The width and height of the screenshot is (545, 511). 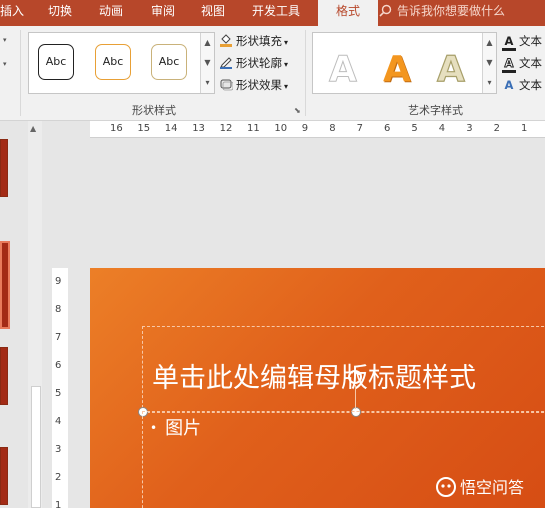 What do you see at coordinates (35, 314) in the screenshot?
I see `thumbnail-scrollbar: ▲` at bounding box center [35, 314].